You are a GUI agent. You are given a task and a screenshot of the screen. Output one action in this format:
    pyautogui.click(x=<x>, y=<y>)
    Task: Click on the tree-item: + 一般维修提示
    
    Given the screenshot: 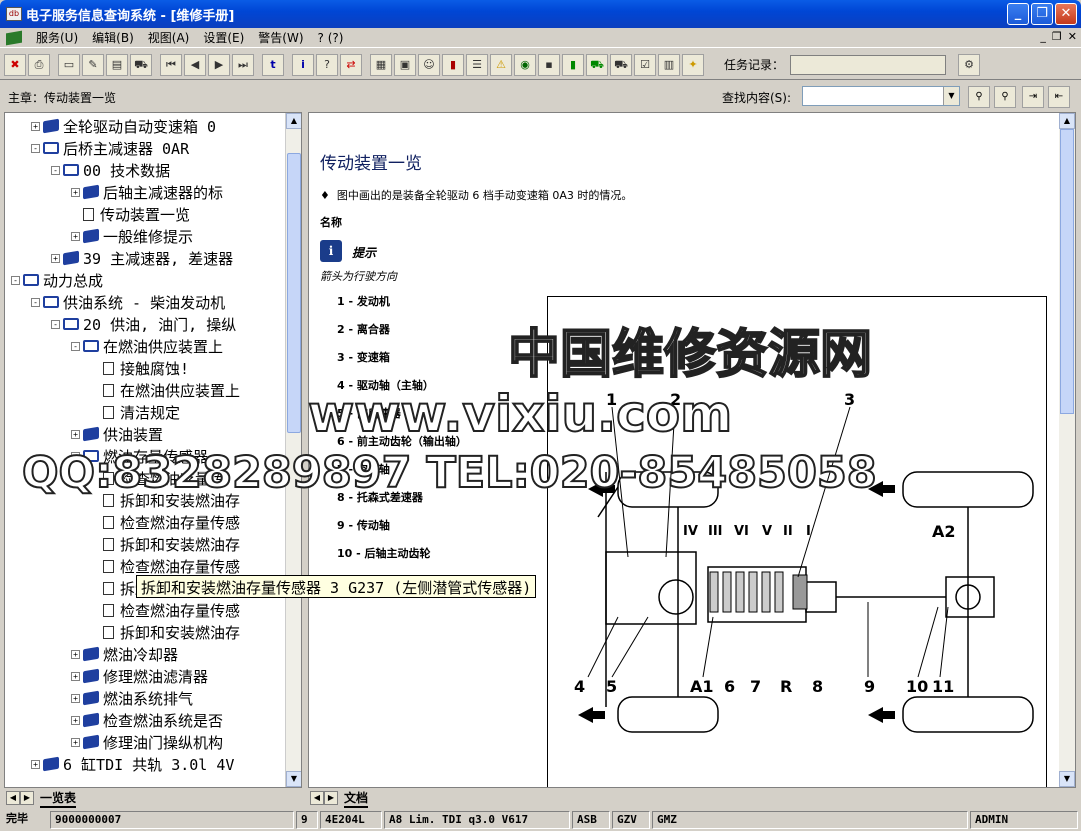 What is the action you would take?
    pyautogui.click(x=132, y=236)
    